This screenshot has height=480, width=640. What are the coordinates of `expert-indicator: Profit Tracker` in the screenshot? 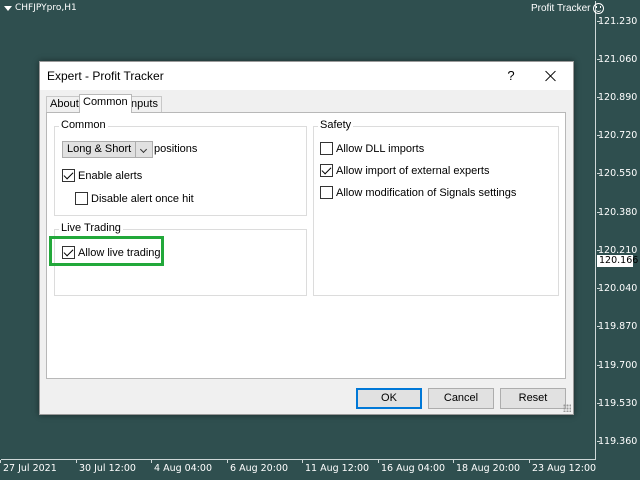 It's located at (568, 8).